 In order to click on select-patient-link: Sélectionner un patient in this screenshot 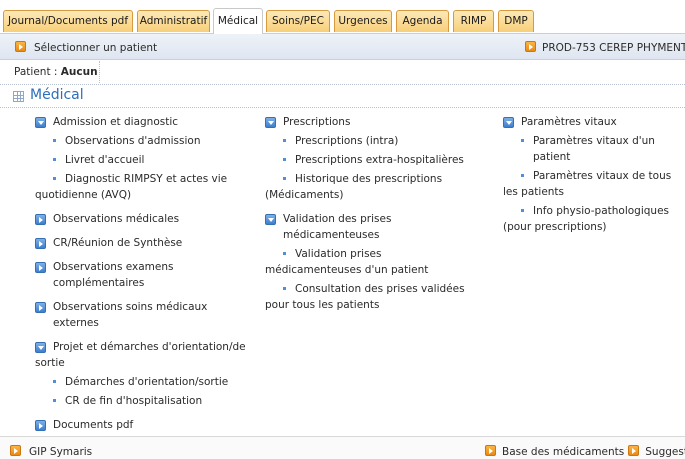, I will do `click(86, 47)`.